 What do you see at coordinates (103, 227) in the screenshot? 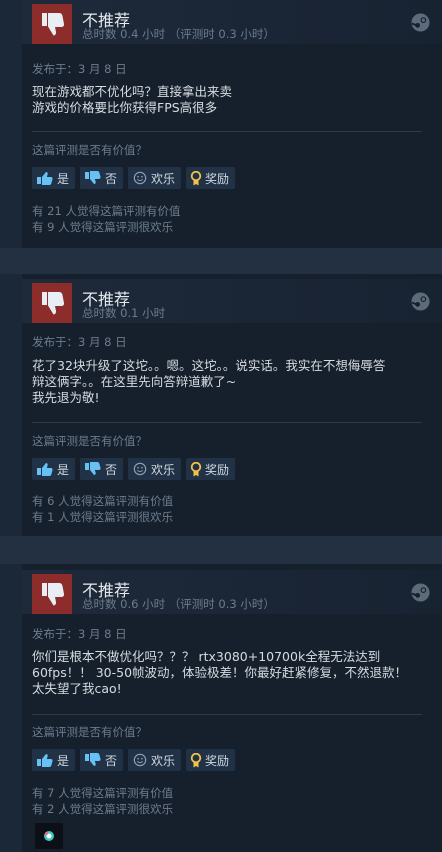
I see `funny-count: 有 9 人觉得这篇评测很欢乐` at bounding box center [103, 227].